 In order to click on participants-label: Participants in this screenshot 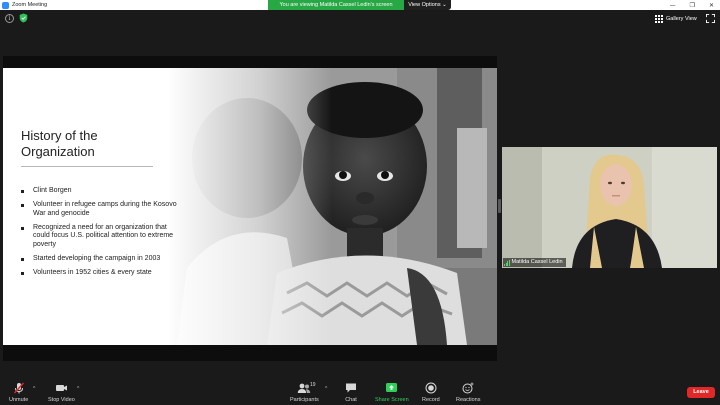, I will do `click(304, 400)`.